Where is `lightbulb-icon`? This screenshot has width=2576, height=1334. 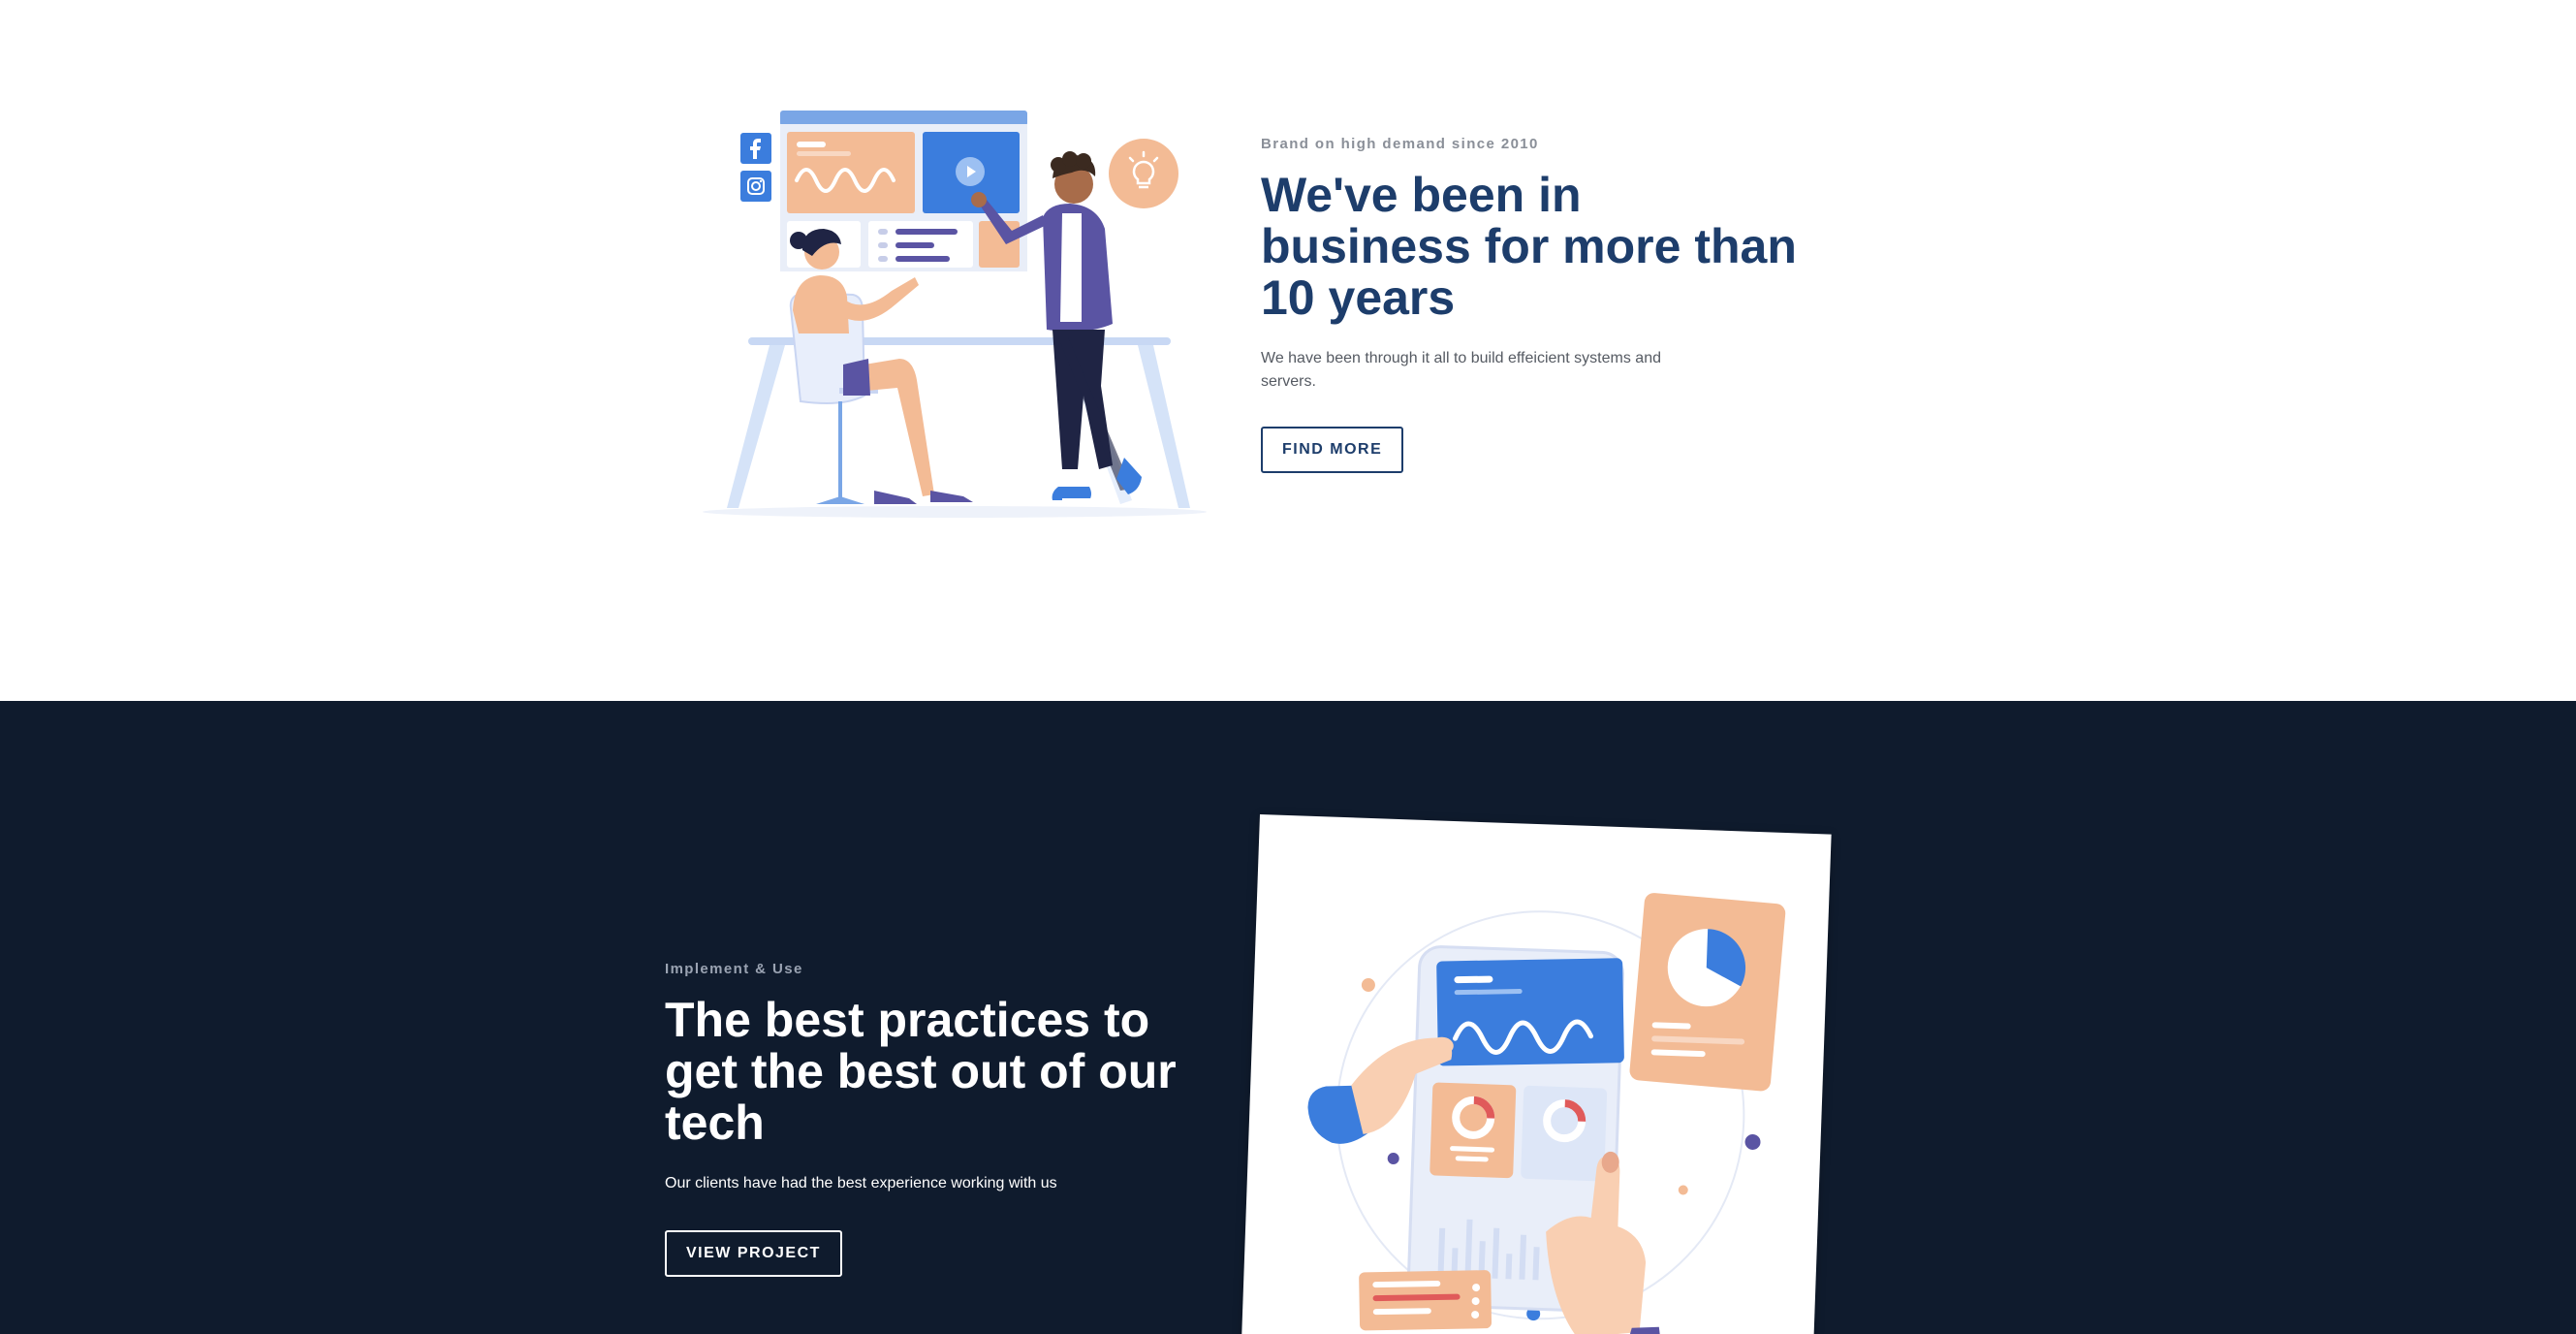 lightbulb-icon is located at coordinates (1143, 173).